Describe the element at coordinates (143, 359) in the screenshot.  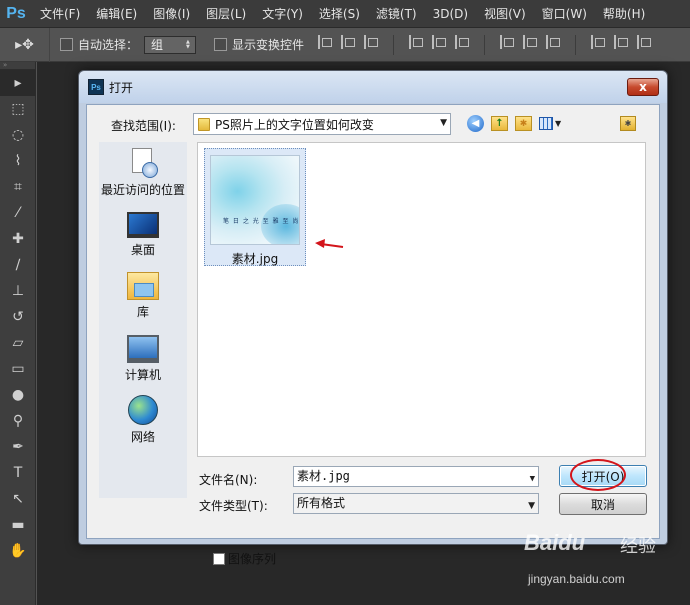
I see `place-computer: 计算机` at that location.